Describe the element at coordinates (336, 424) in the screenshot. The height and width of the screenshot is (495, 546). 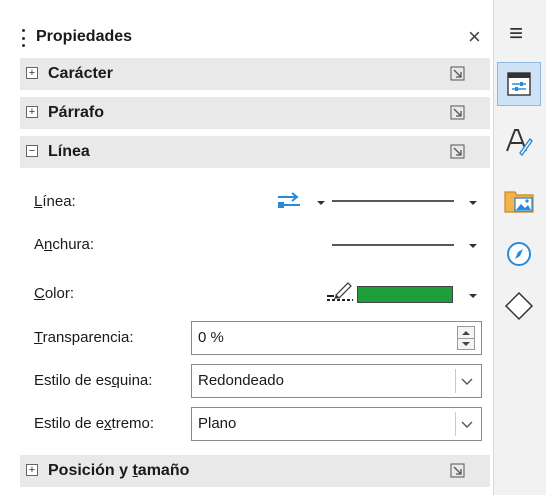
I see `cap-style-select: Plano` at that location.